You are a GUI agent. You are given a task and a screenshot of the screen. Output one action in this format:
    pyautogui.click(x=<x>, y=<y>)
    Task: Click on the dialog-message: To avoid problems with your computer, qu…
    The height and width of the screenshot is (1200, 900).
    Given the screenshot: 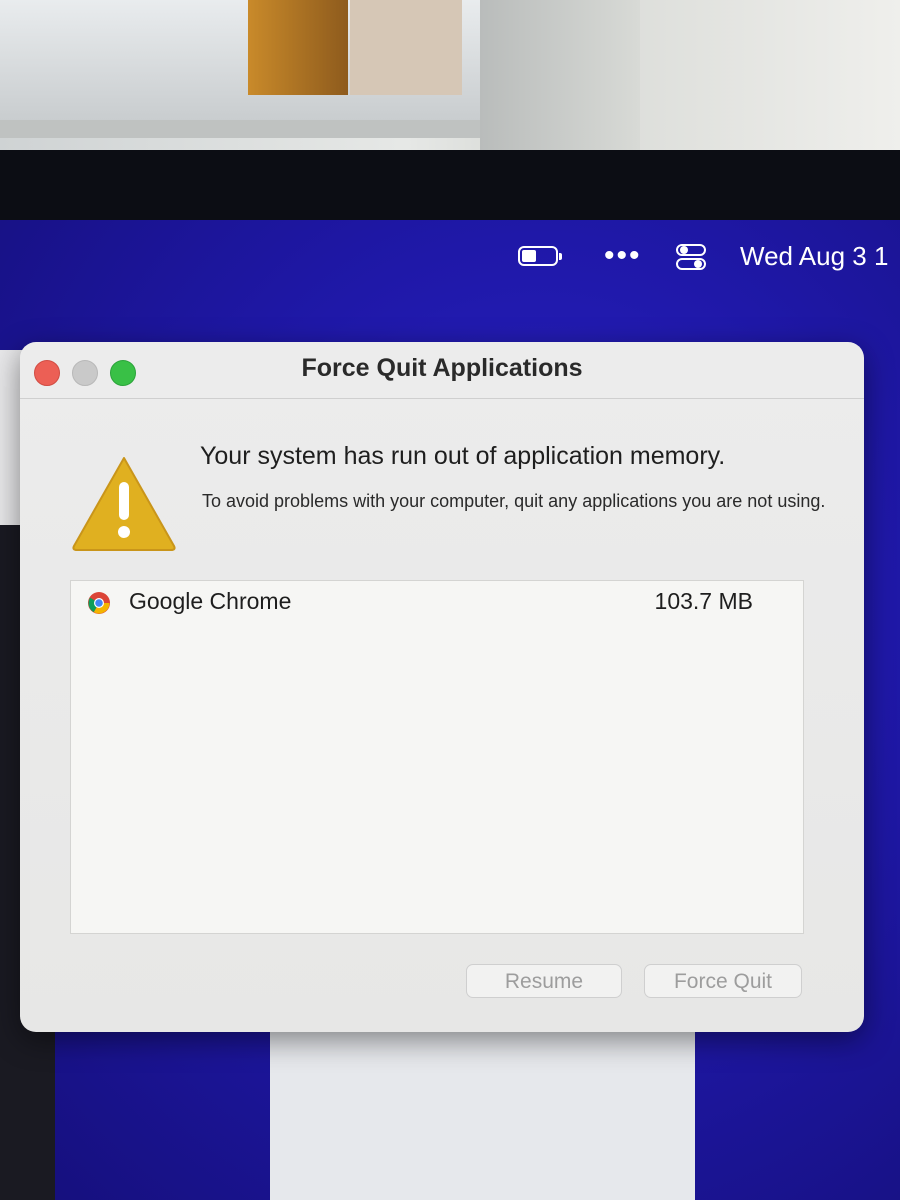 What is the action you would take?
    pyautogui.click(x=514, y=501)
    